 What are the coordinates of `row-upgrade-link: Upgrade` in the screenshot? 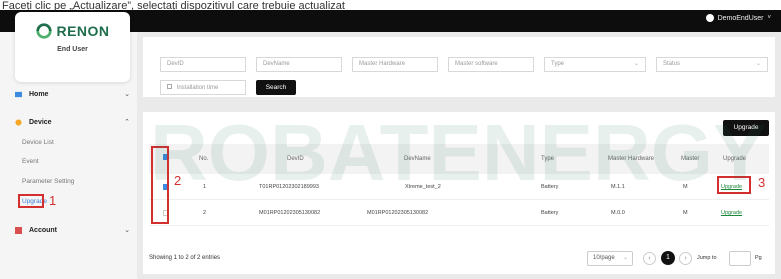 It's located at (731, 213).